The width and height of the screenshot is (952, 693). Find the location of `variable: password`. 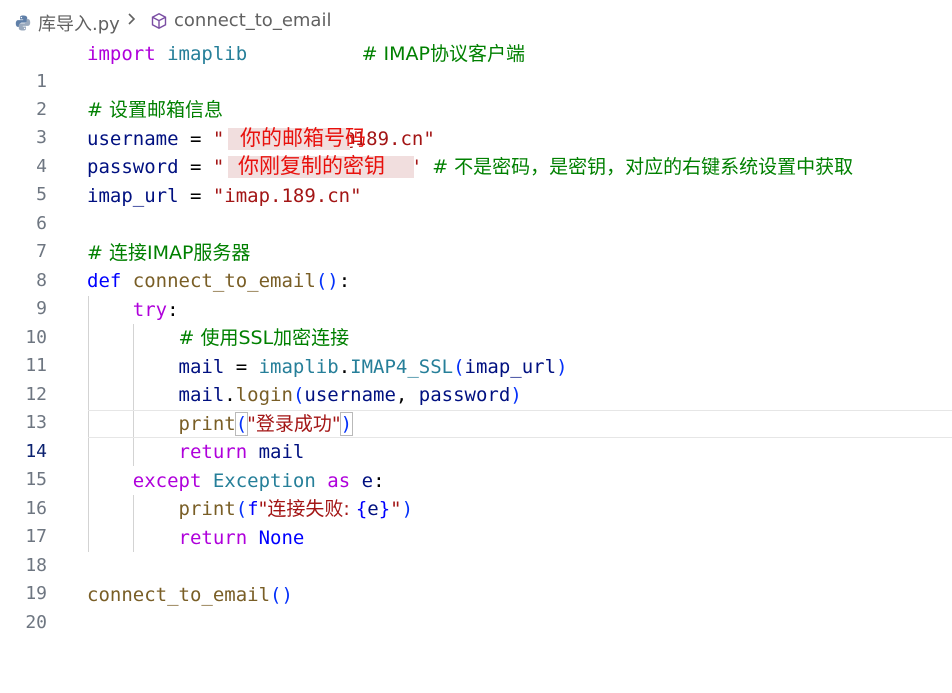

variable: password is located at coordinates (133, 167).